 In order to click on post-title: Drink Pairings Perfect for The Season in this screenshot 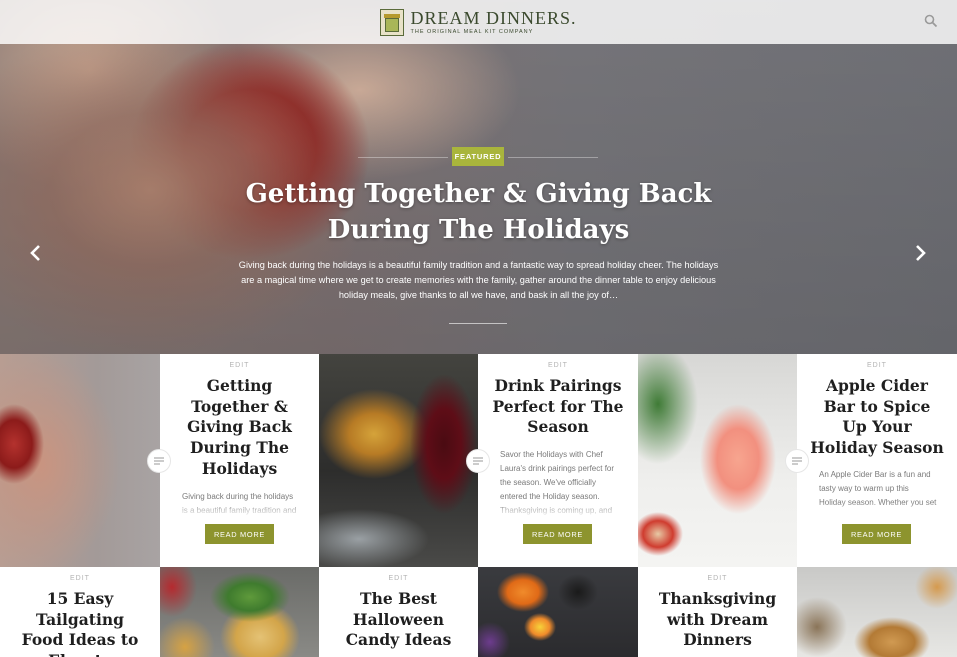, I will do `click(558, 407)`.